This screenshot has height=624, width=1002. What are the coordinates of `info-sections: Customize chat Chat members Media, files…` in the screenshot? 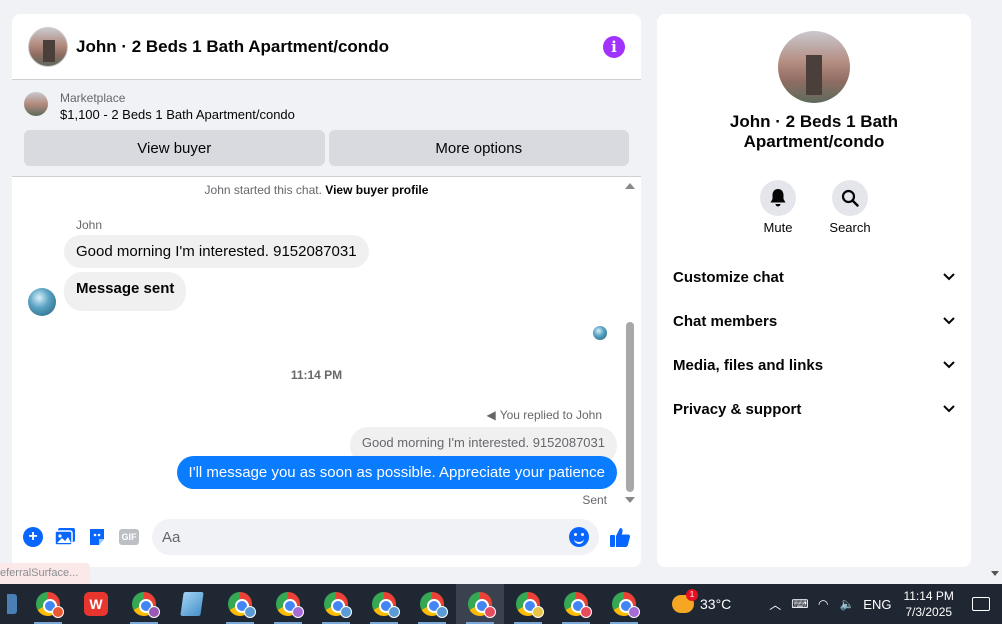 It's located at (814, 343).